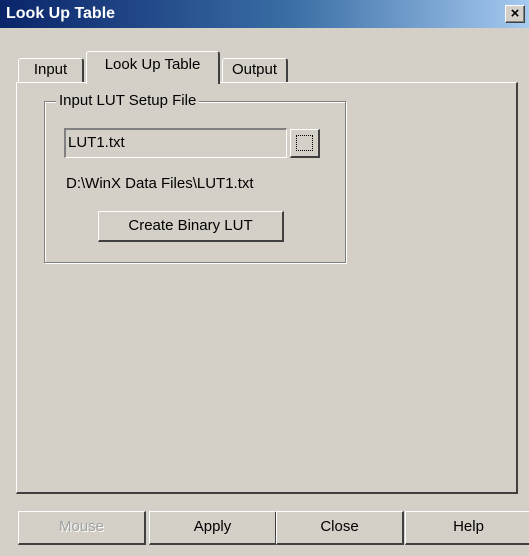 This screenshot has height=556, width=529. I want to click on browse-button, so click(305, 143).